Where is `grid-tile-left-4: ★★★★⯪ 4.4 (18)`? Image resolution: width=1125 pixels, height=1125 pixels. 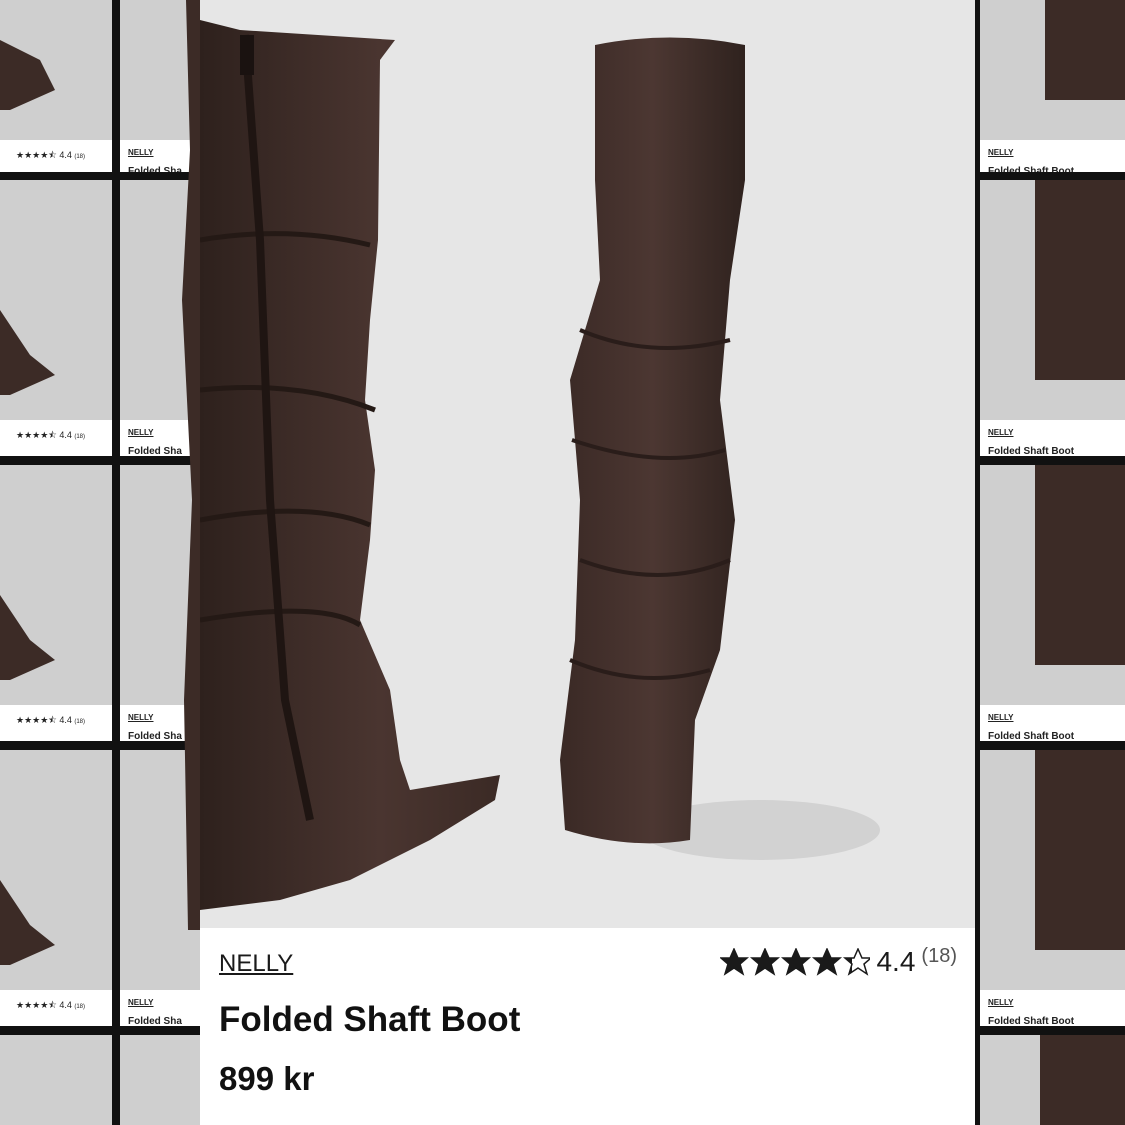
grid-tile-left-4: ★★★★⯪ 4.4 (18) is located at coordinates (56, 888).